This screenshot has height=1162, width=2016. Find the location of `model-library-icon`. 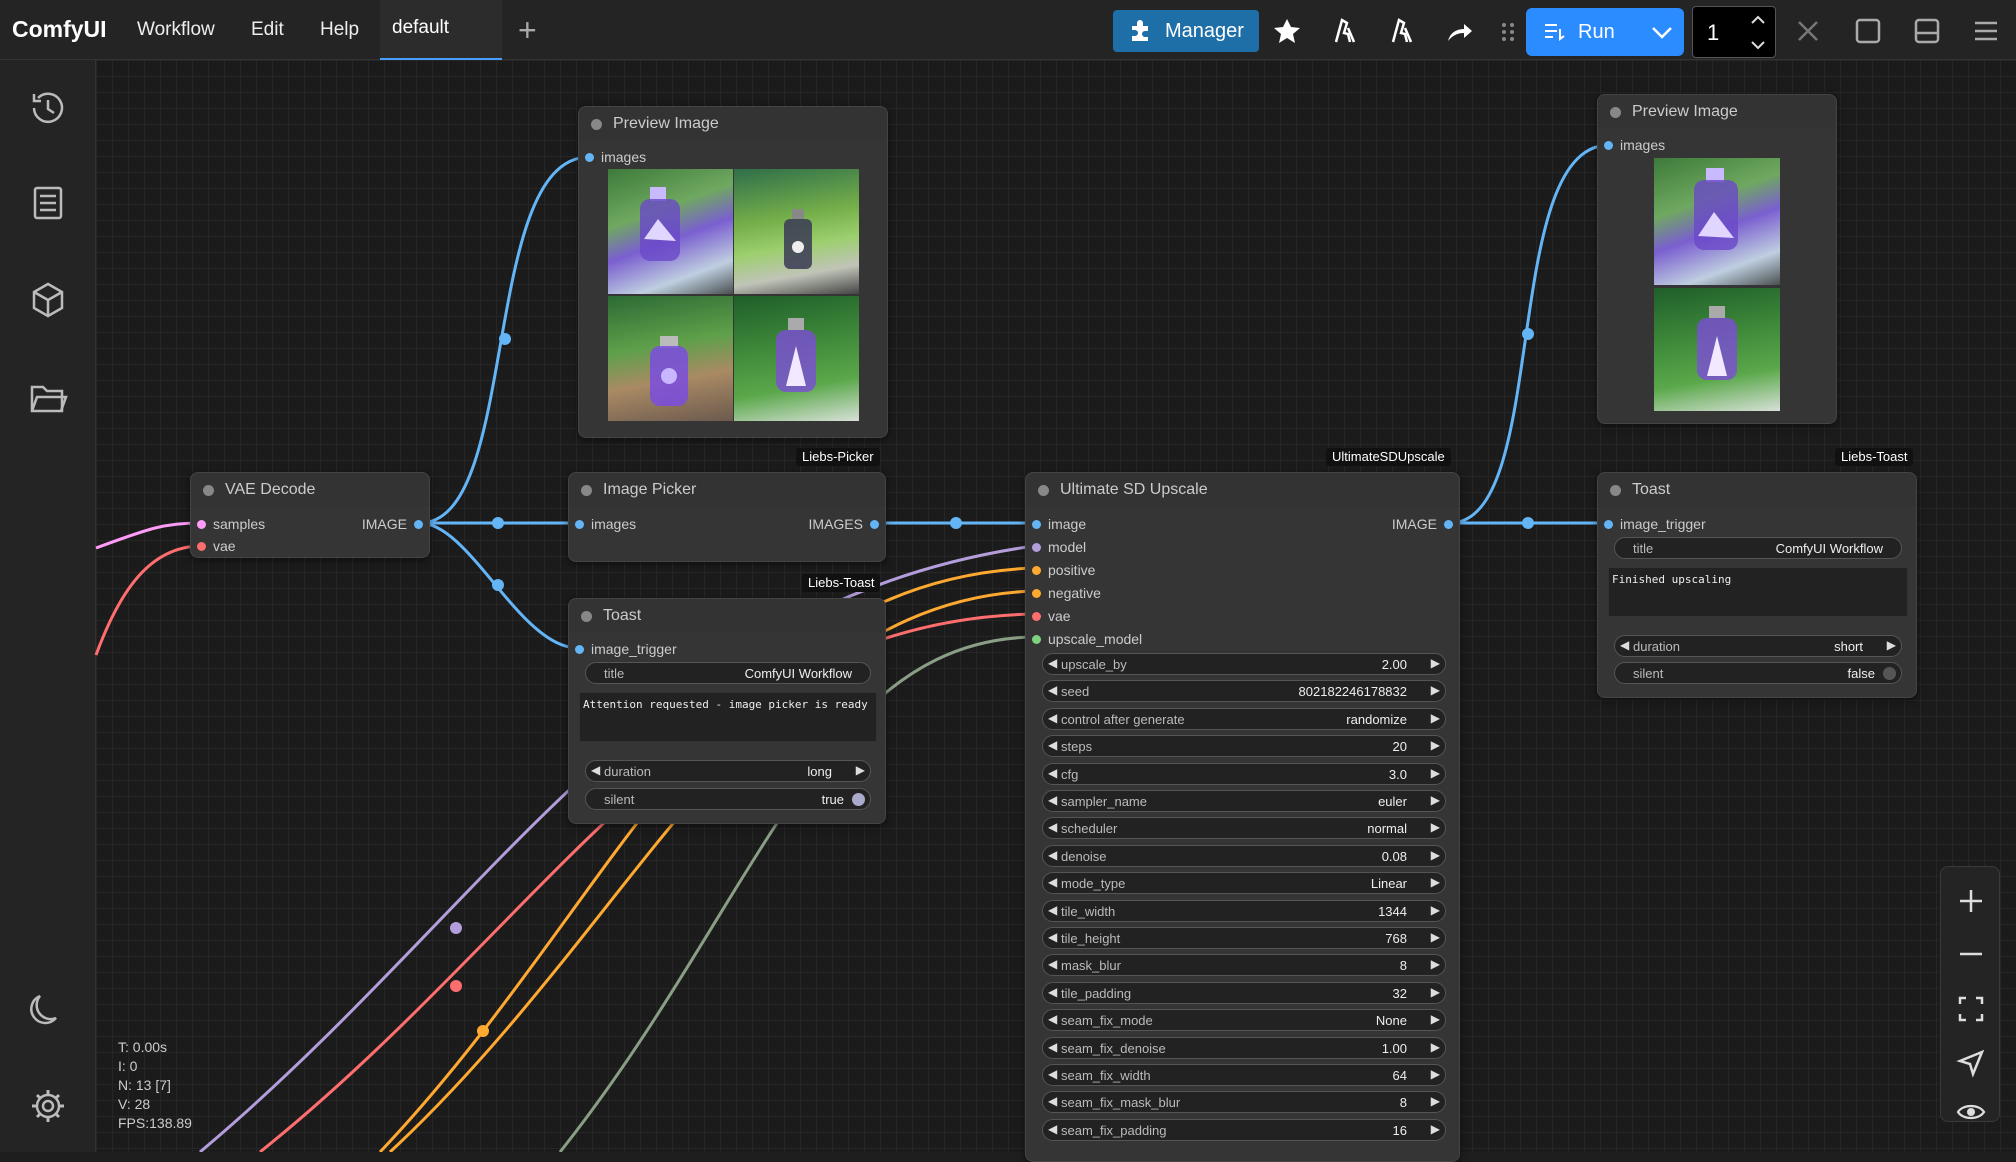

model-library-icon is located at coordinates (48, 300).